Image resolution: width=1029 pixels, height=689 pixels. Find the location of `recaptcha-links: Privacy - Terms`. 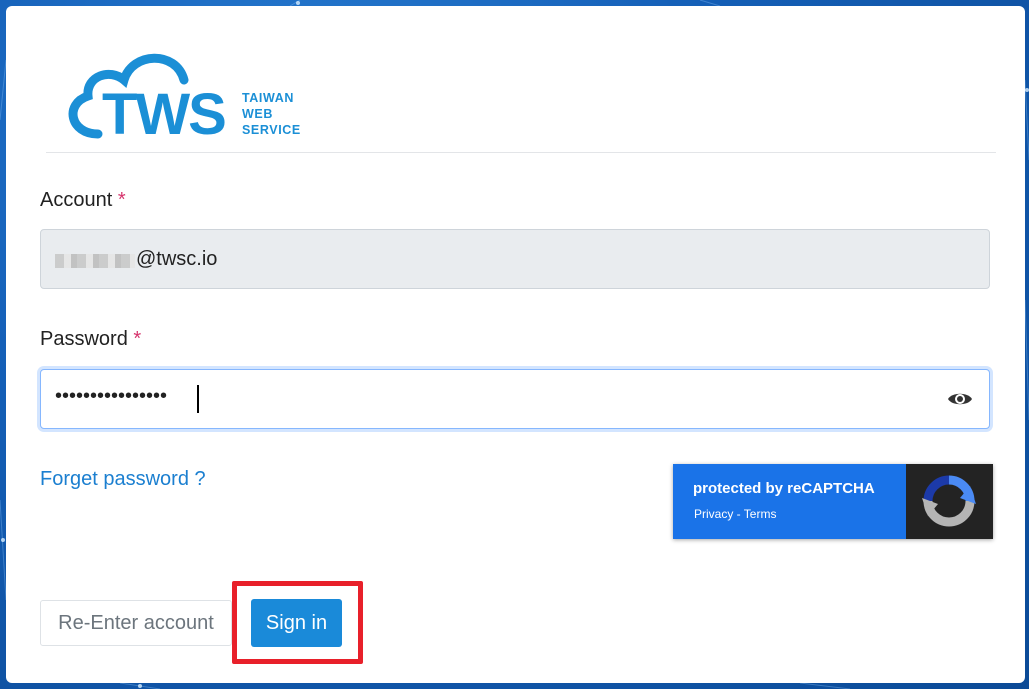

recaptcha-links: Privacy - Terms is located at coordinates (735, 514).